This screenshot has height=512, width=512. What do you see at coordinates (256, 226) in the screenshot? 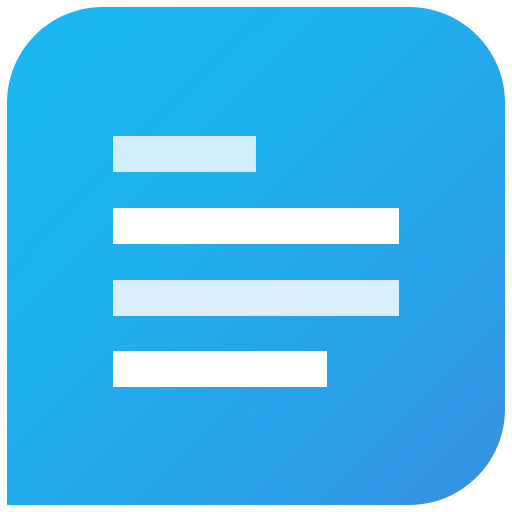
I see `text-line-2-icon` at bounding box center [256, 226].